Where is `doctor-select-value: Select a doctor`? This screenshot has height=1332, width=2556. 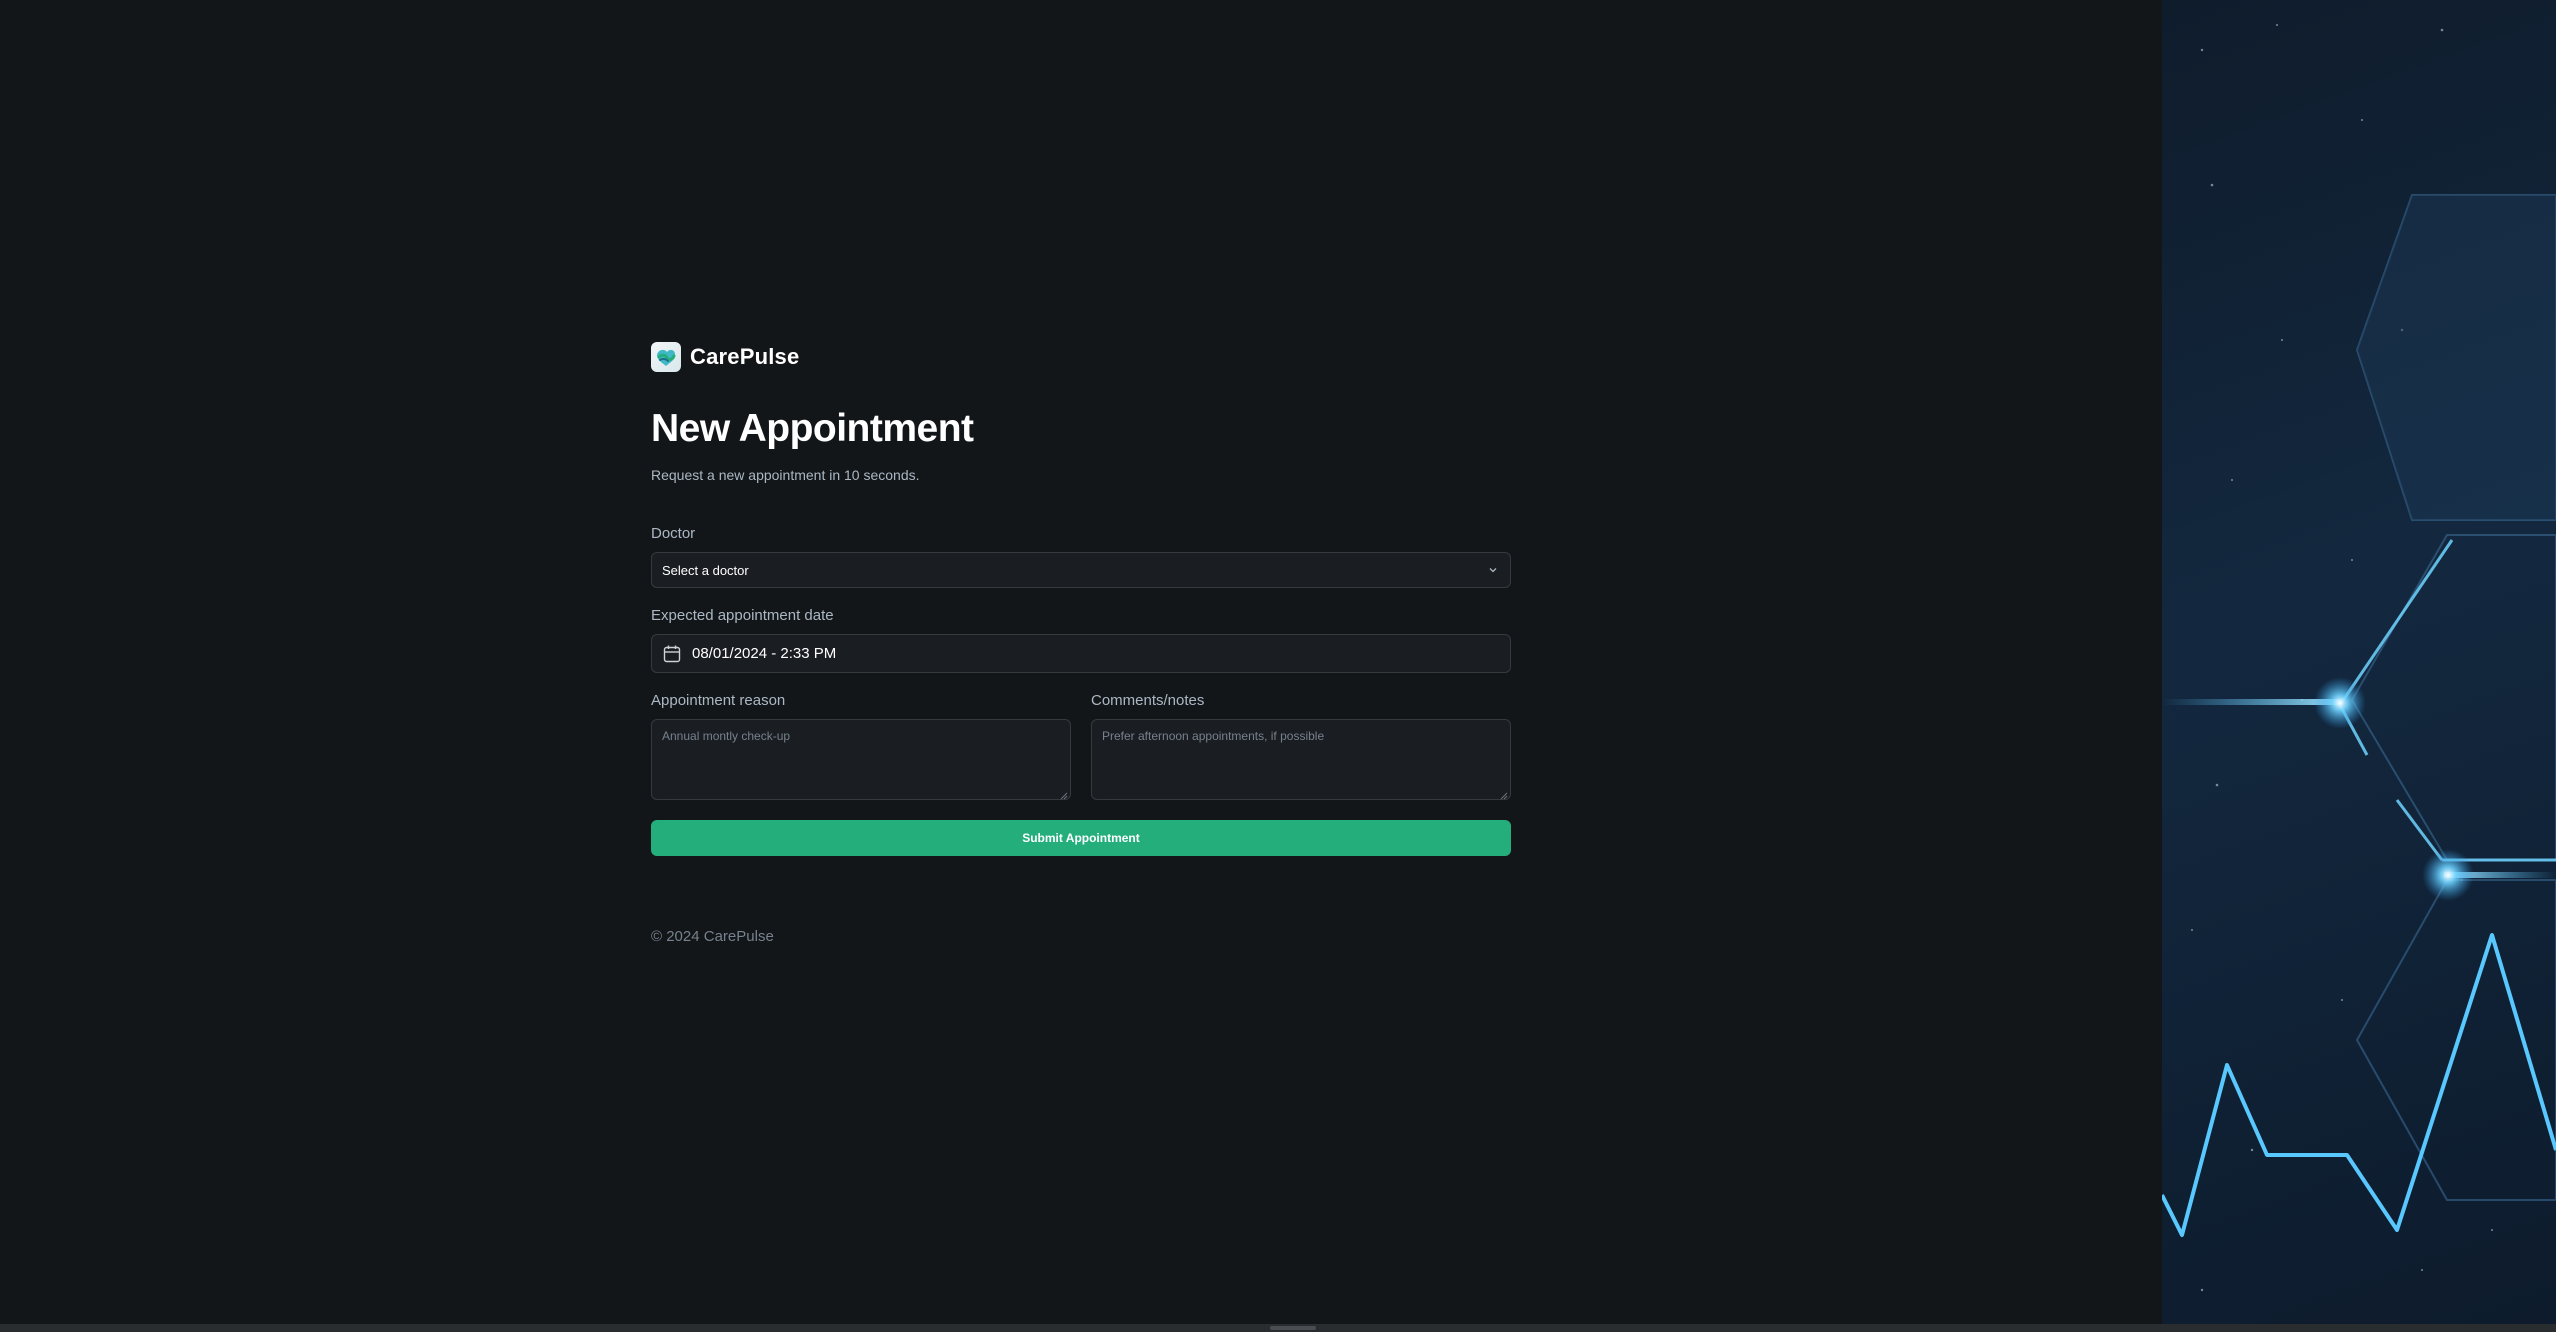
doctor-select-value: Select a doctor is located at coordinates (705, 570).